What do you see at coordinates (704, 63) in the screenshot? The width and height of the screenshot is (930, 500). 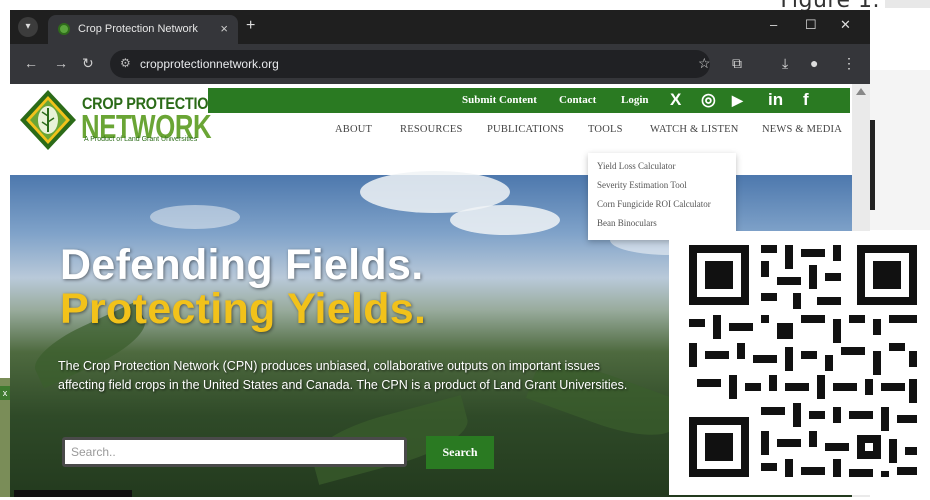 I see `bookmark-star-icon: ☆` at bounding box center [704, 63].